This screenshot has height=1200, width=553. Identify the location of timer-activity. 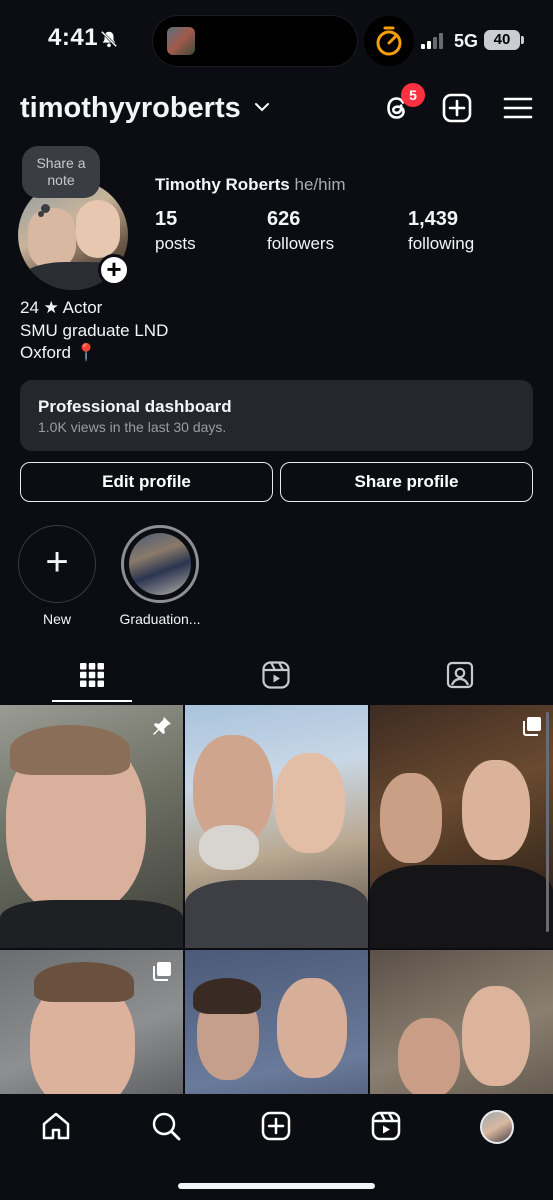
(389, 41).